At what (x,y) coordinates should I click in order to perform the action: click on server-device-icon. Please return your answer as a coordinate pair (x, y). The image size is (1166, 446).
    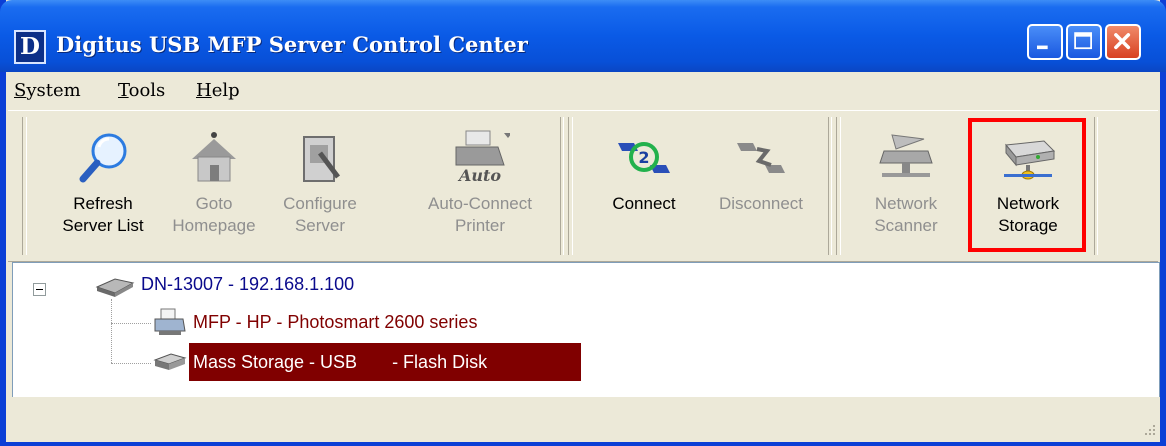
    Looking at the image, I should click on (115, 287).